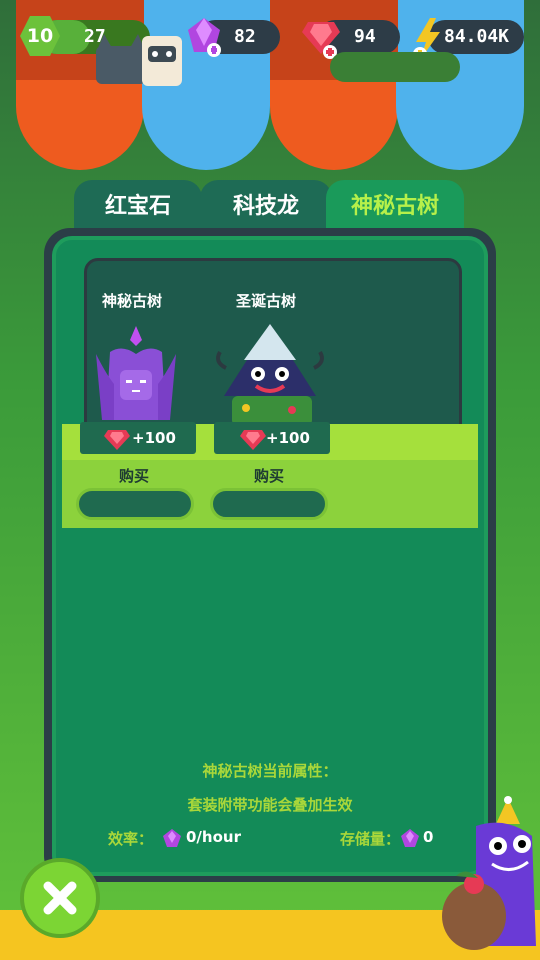 Image resolution: width=540 pixels, height=960 pixels. I want to click on item-name: 圣诞古树, so click(266, 301).